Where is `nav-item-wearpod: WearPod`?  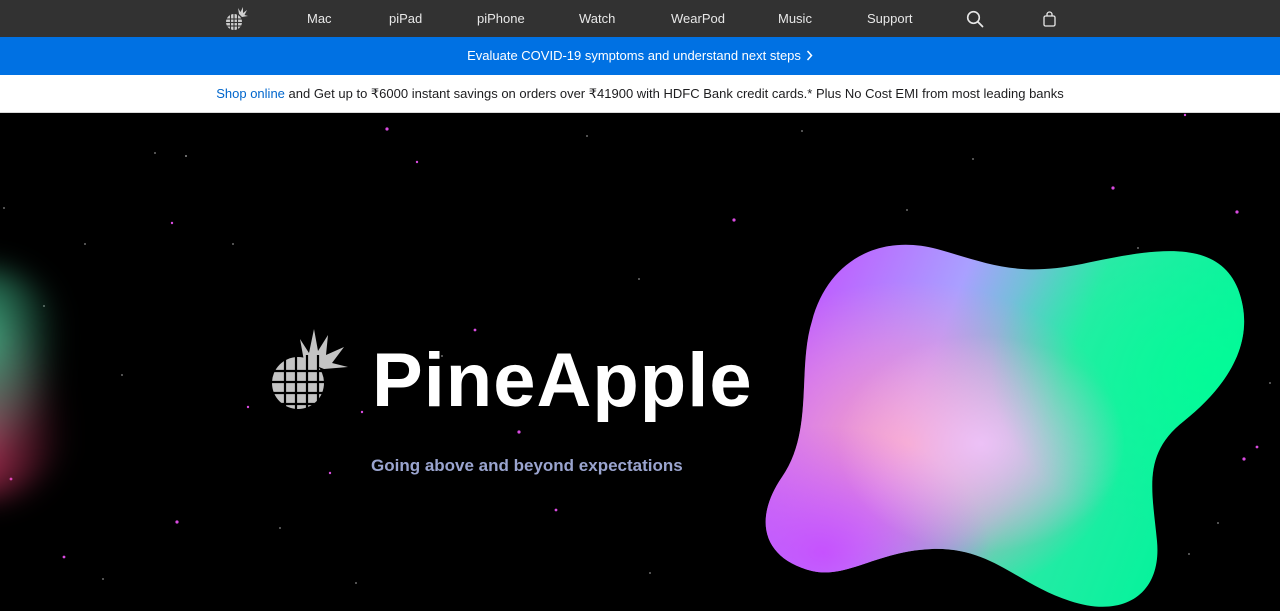 nav-item-wearpod: WearPod is located at coordinates (698, 18).